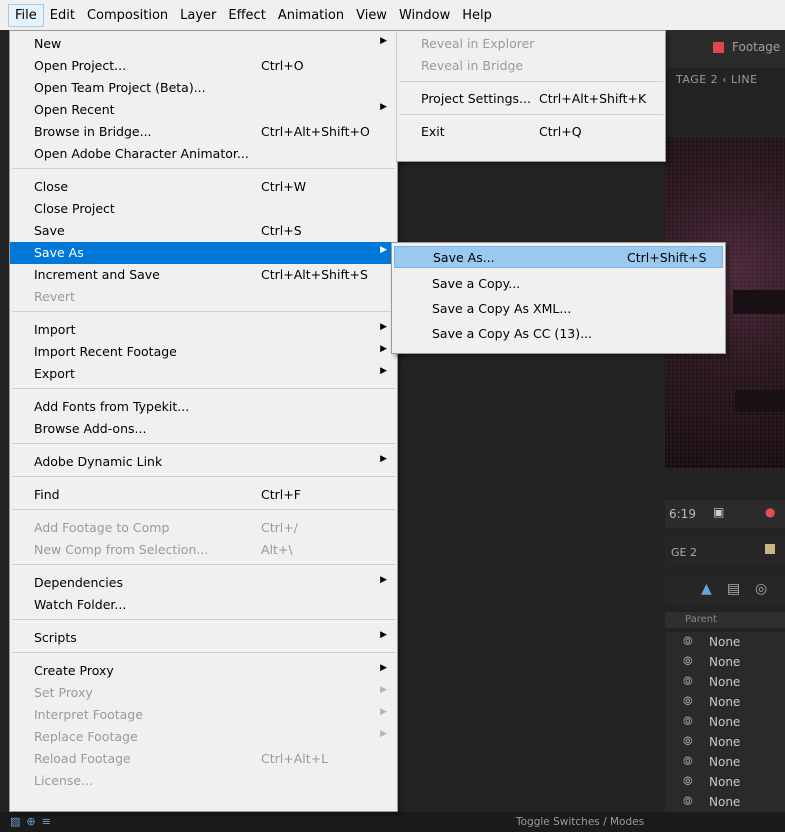  I want to click on file-menu-item-increment-and-save: Increment and Save Ctrl+Alt+Shift+S, so click(203, 275).